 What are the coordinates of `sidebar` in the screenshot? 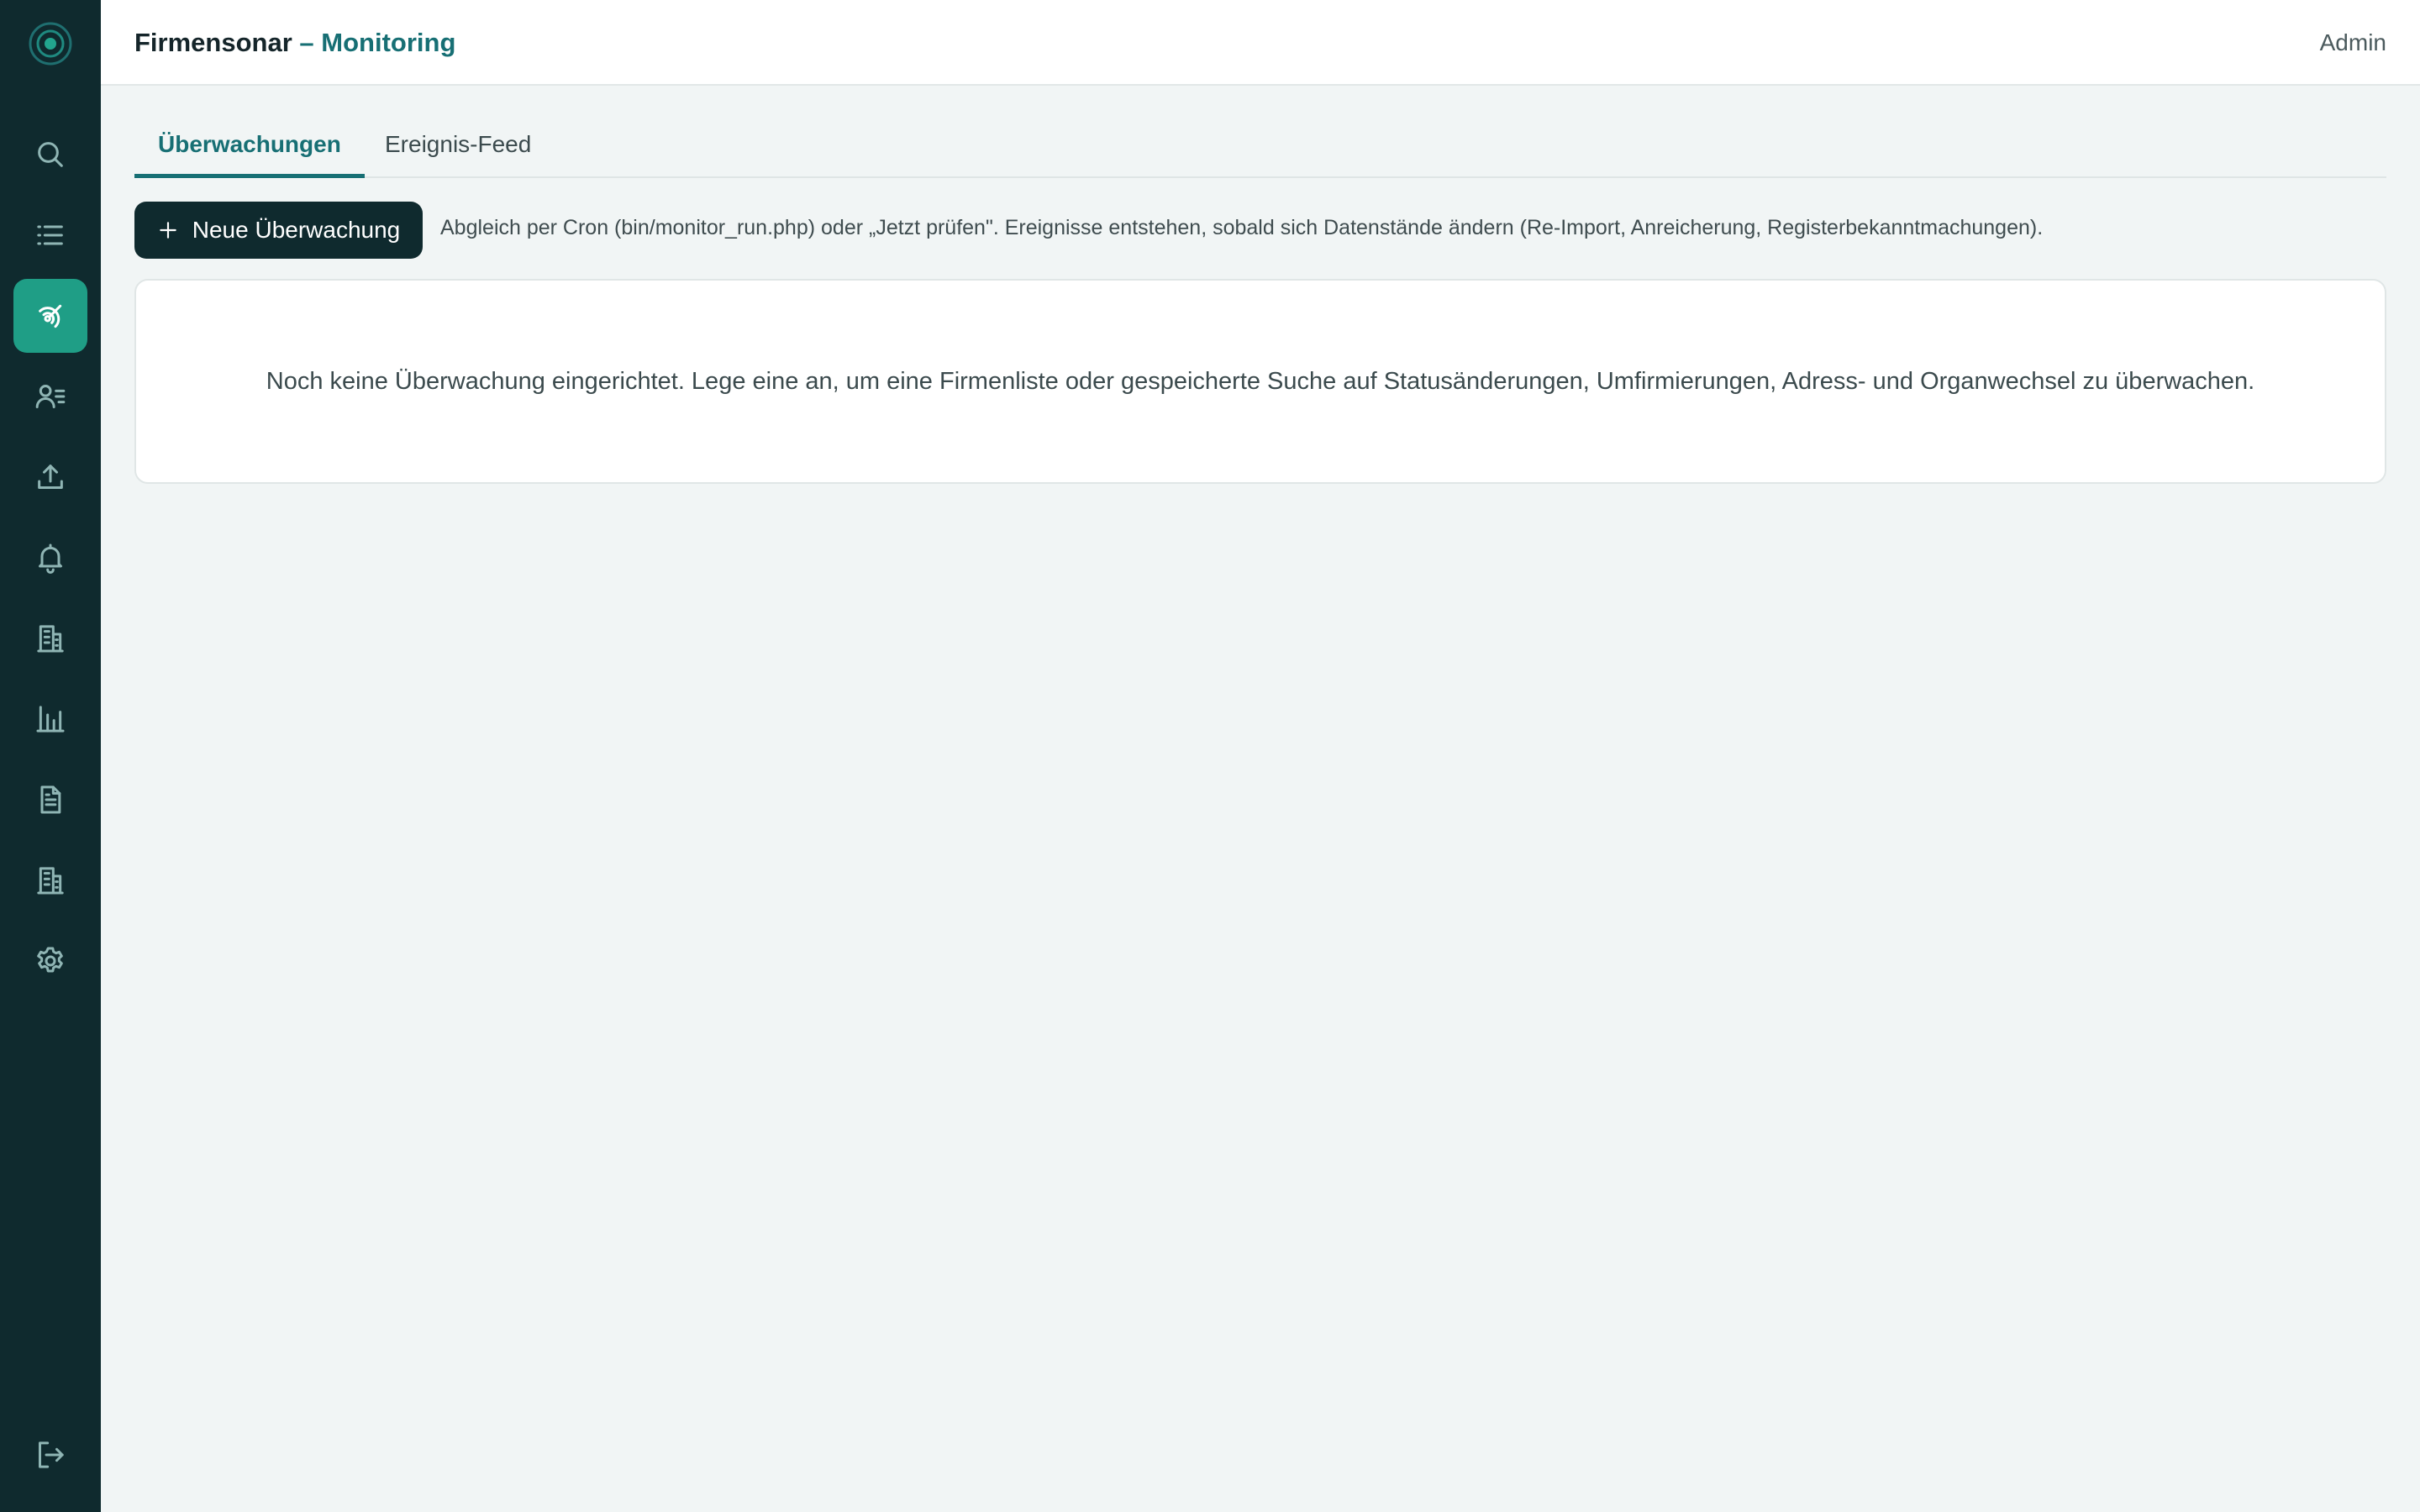 It's located at (51, 756).